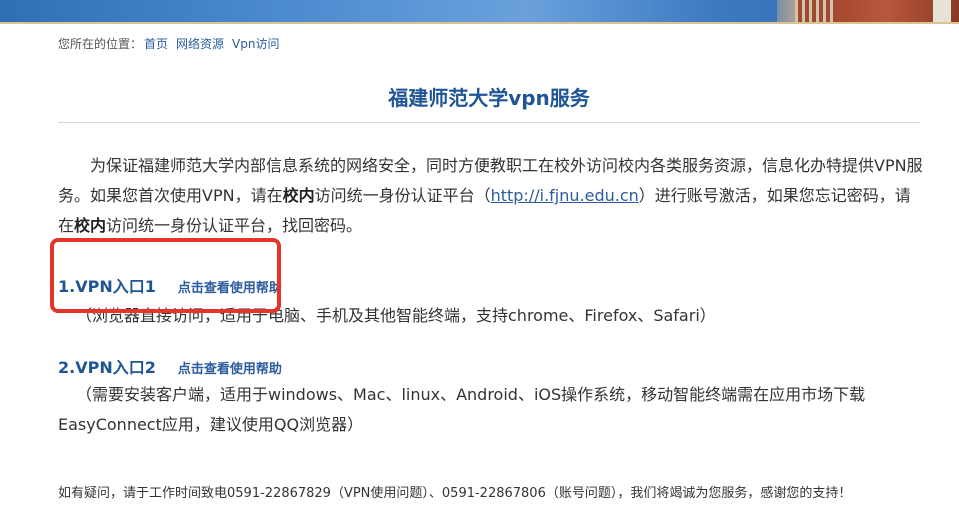  What do you see at coordinates (234, 225) in the screenshot?
I see `intro-text-4: 访问统一身份认证平台，找回密码。` at bounding box center [234, 225].